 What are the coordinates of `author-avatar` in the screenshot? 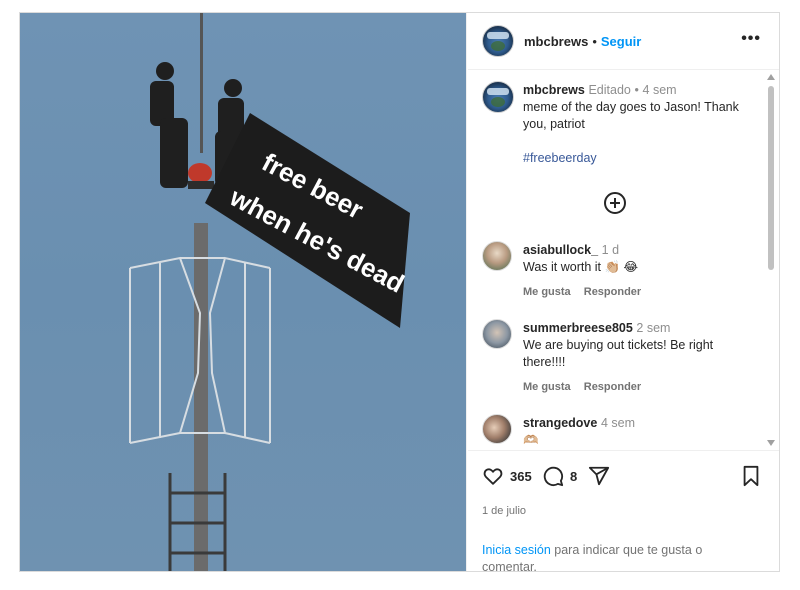 It's located at (498, 41).